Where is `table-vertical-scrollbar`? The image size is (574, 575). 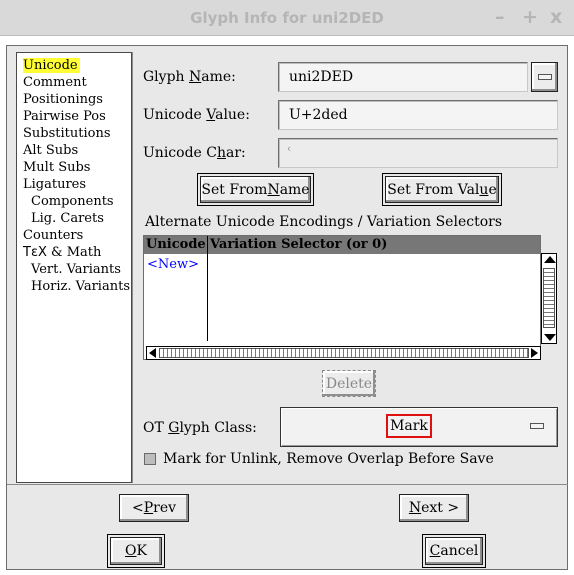 table-vertical-scrollbar is located at coordinates (549, 298).